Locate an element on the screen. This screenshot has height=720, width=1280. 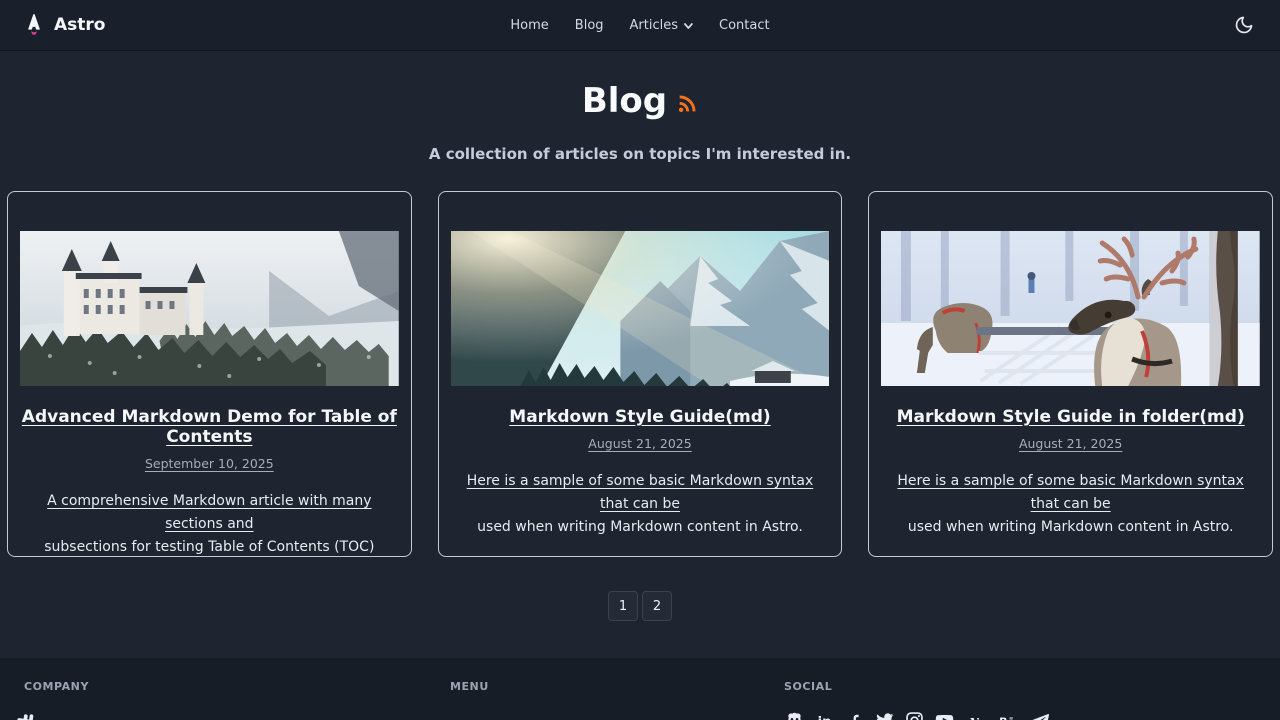
rss-icon is located at coordinates (687, 104).